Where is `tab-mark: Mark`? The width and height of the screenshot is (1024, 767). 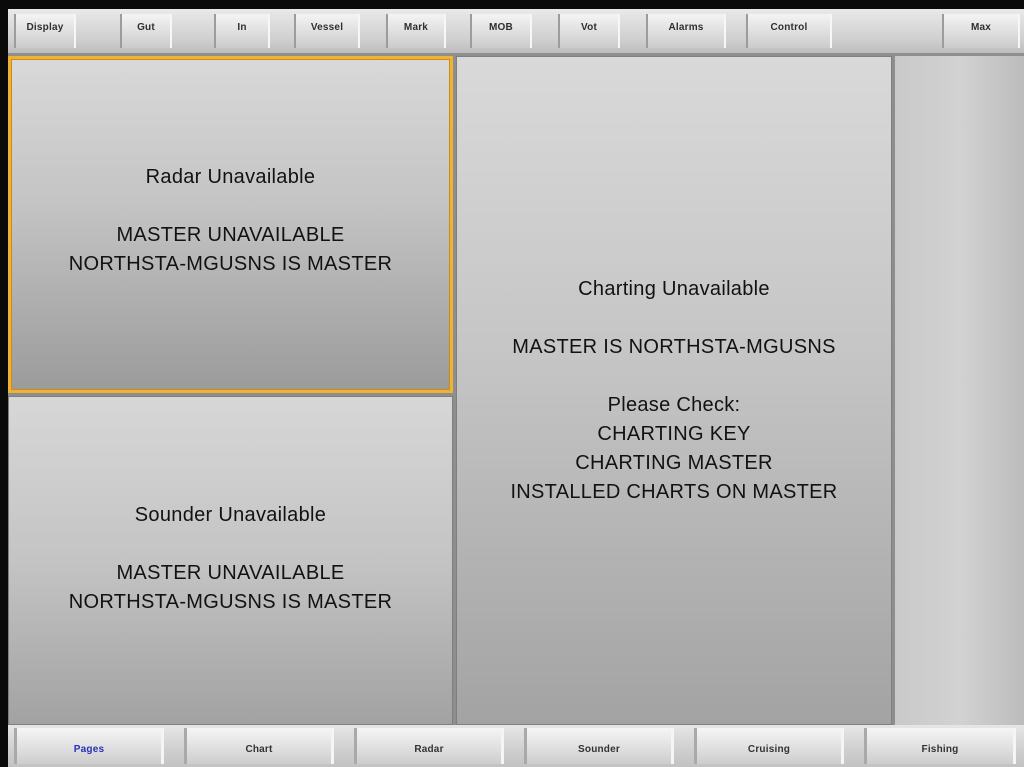 tab-mark: Mark is located at coordinates (416, 31).